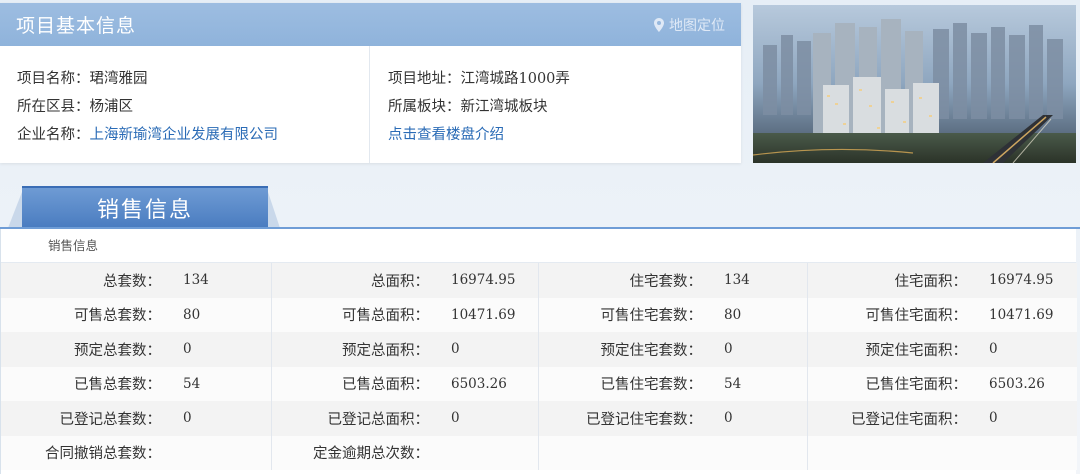  Describe the element at coordinates (626, 349) in the screenshot. I see `field-label: 预定住宅套数：` at that location.